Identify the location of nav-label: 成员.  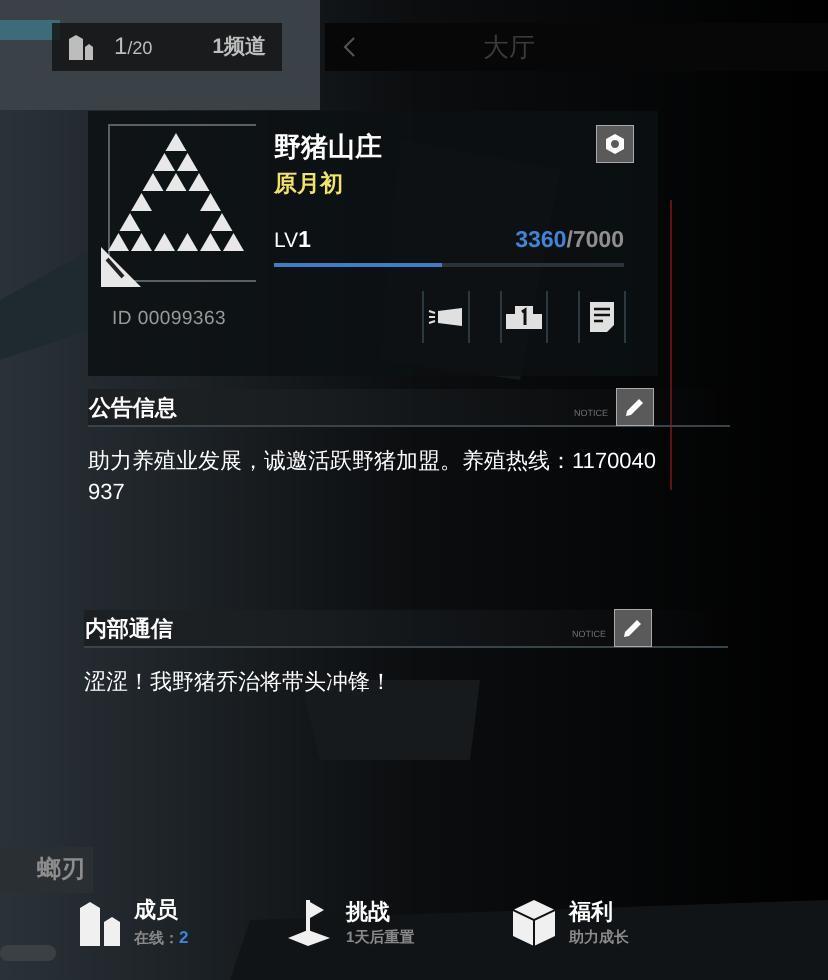
(156, 910).